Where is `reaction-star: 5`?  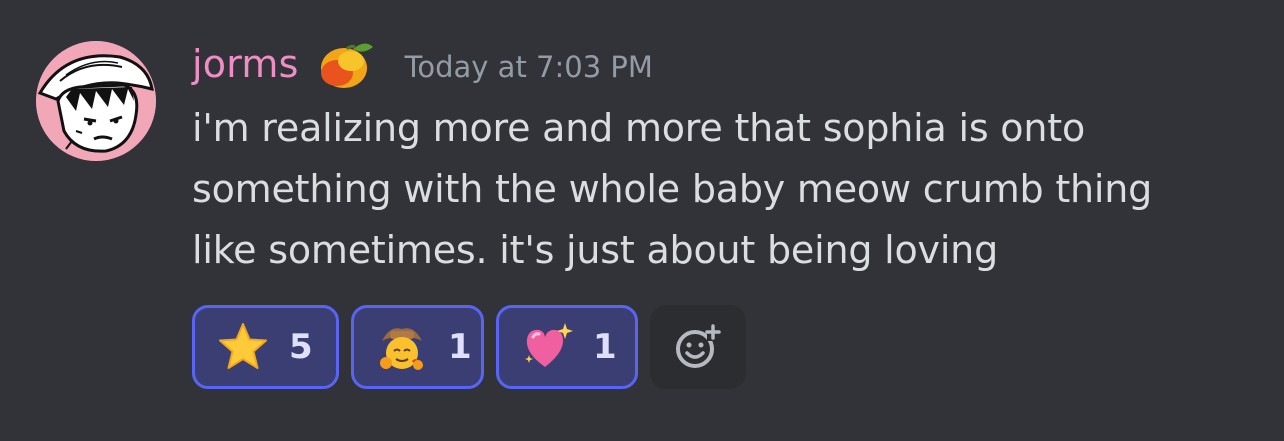
reaction-star: 5 is located at coordinates (265, 347).